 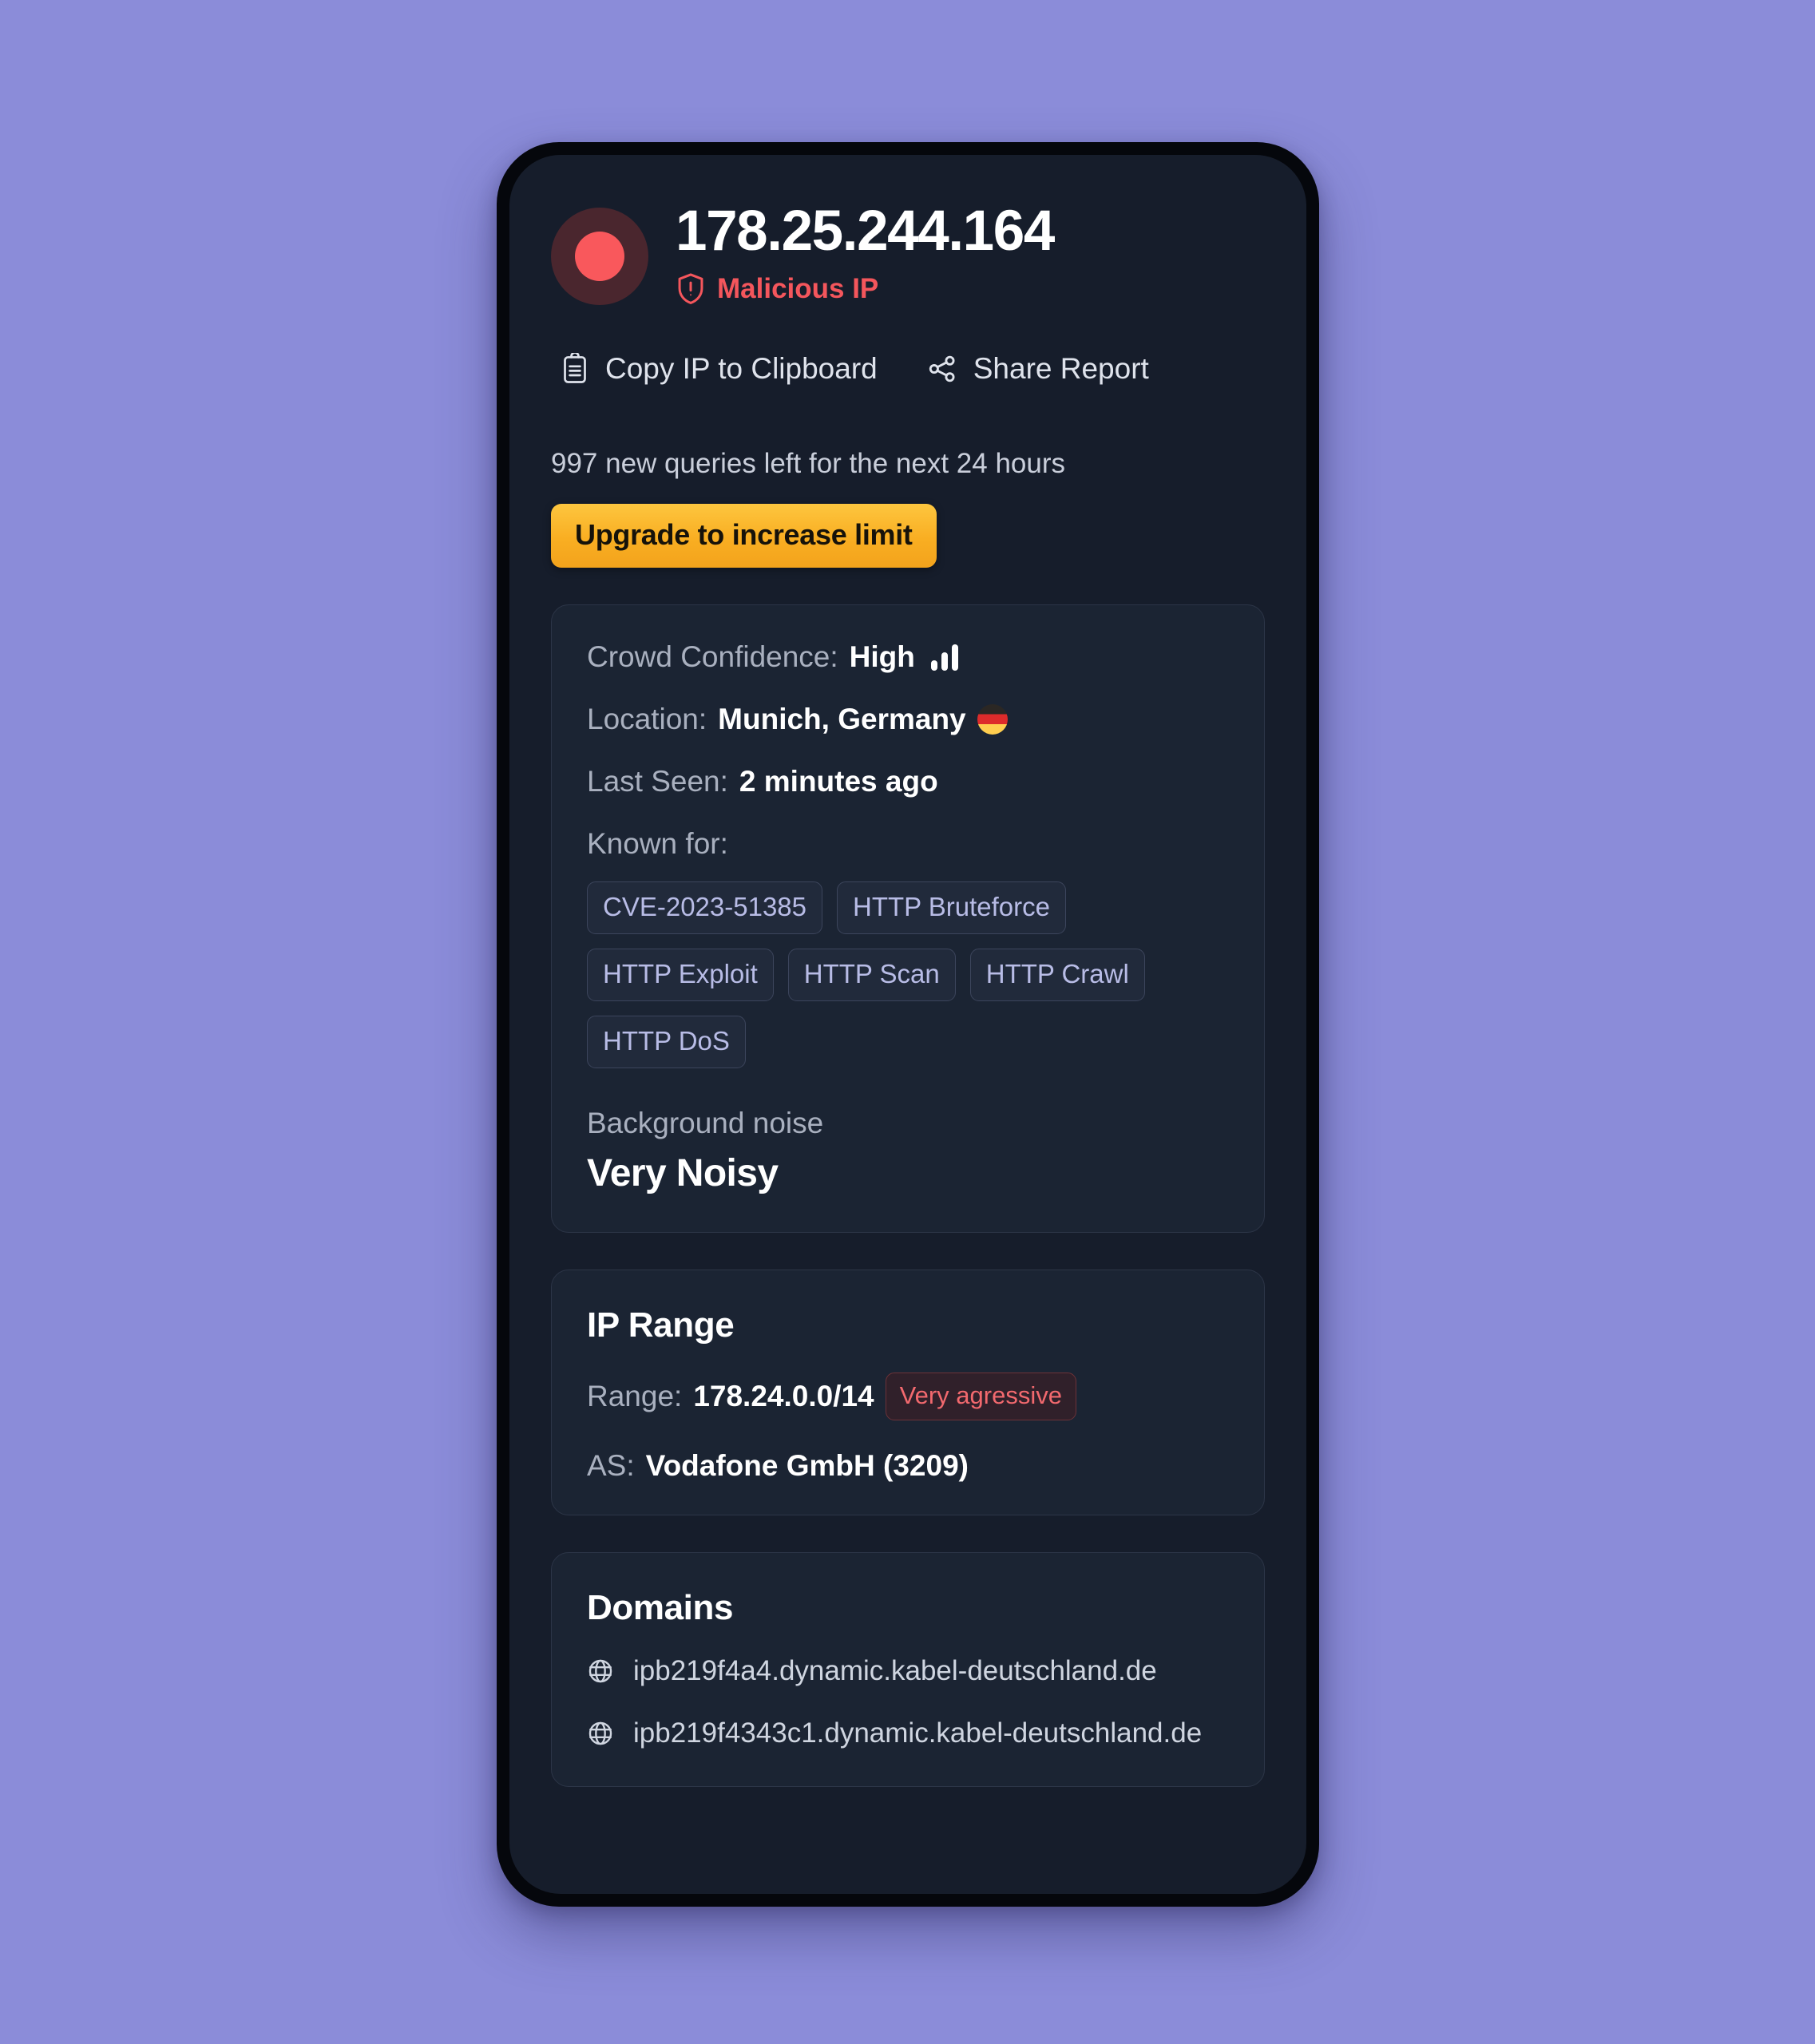 I want to click on verdict-label: Malicious IP, so click(x=798, y=289).